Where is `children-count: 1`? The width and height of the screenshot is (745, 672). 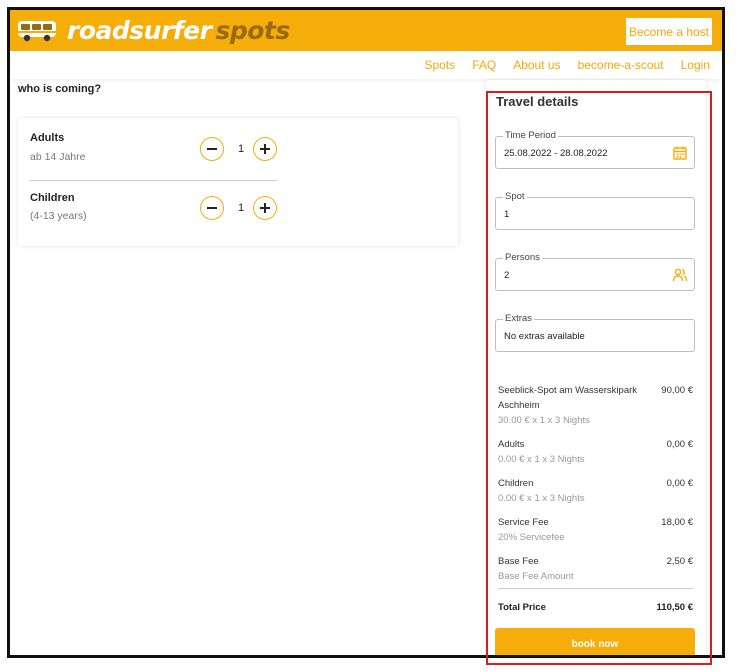
children-count: 1 is located at coordinates (241, 208).